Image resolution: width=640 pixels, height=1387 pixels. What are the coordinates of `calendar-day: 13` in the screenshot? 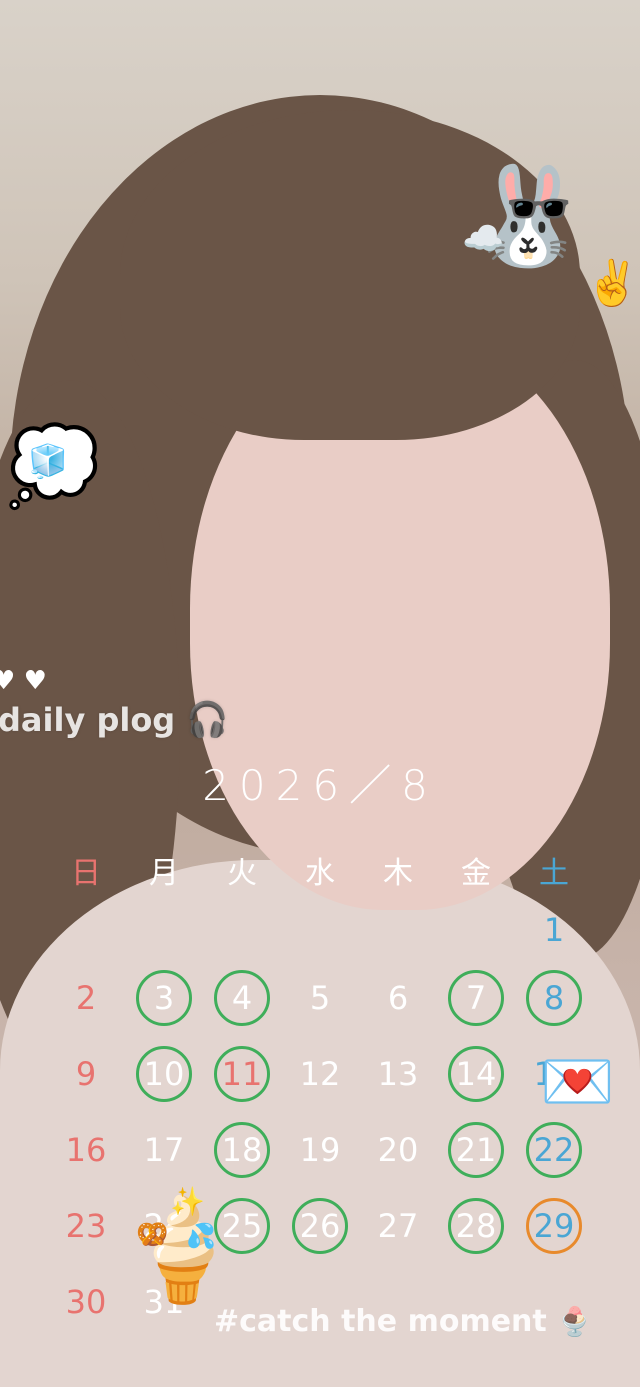 It's located at (398, 1074).